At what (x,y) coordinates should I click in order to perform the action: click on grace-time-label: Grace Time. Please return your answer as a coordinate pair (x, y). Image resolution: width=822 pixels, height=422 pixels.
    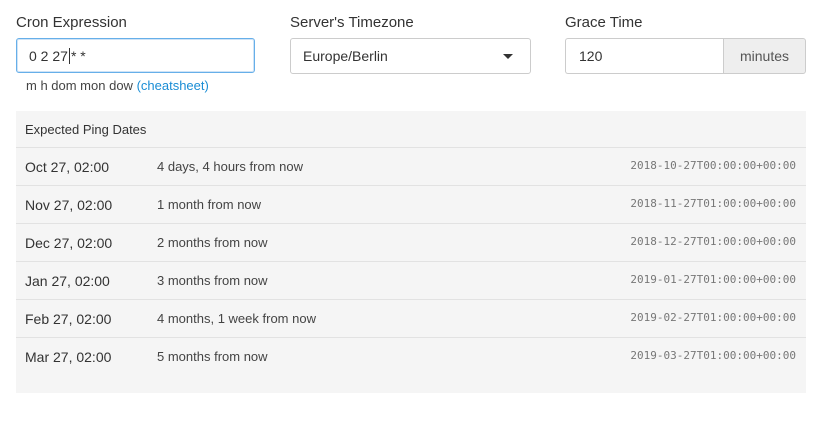
    Looking at the image, I should click on (604, 22).